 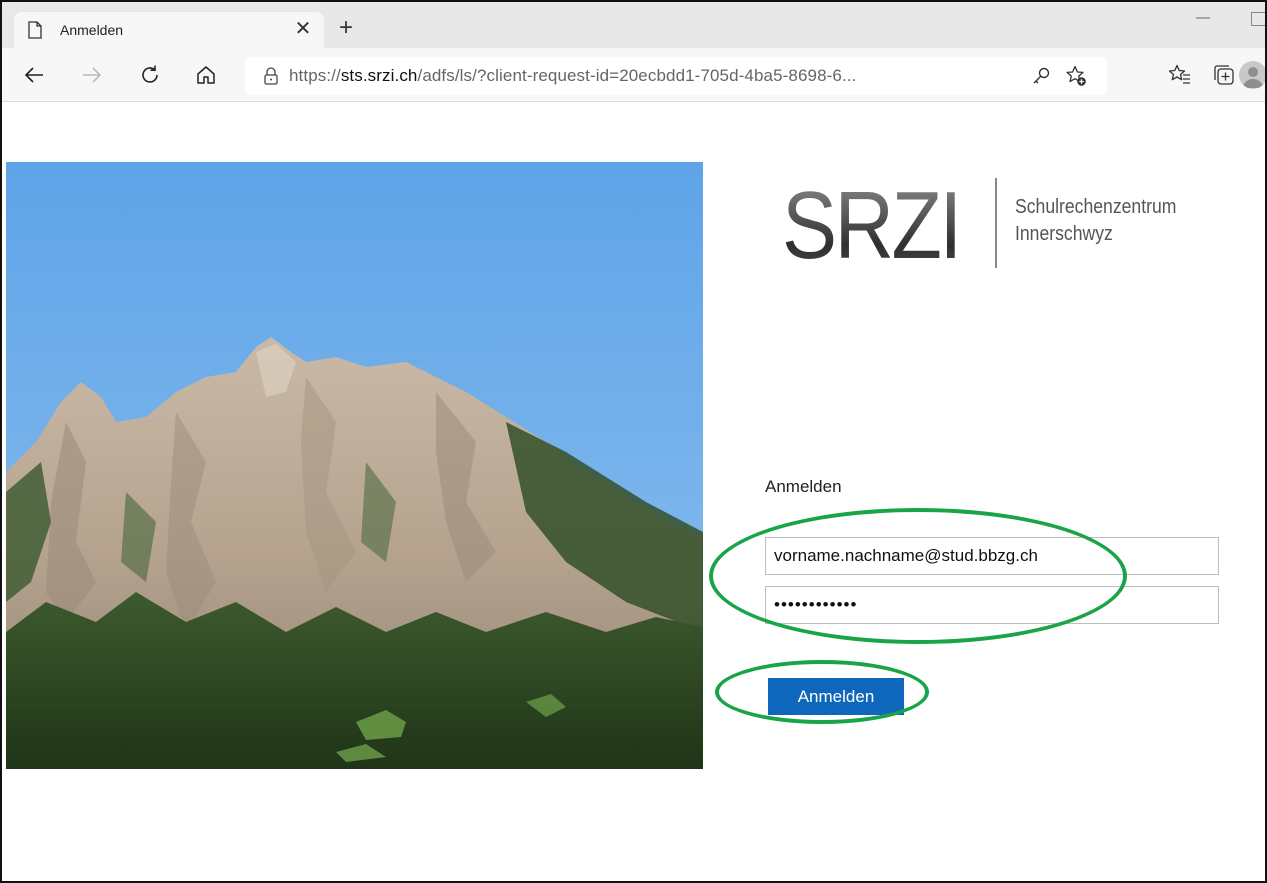 I want to click on tab-strip: Anmelden ✕ +, so click(x=633, y=25).